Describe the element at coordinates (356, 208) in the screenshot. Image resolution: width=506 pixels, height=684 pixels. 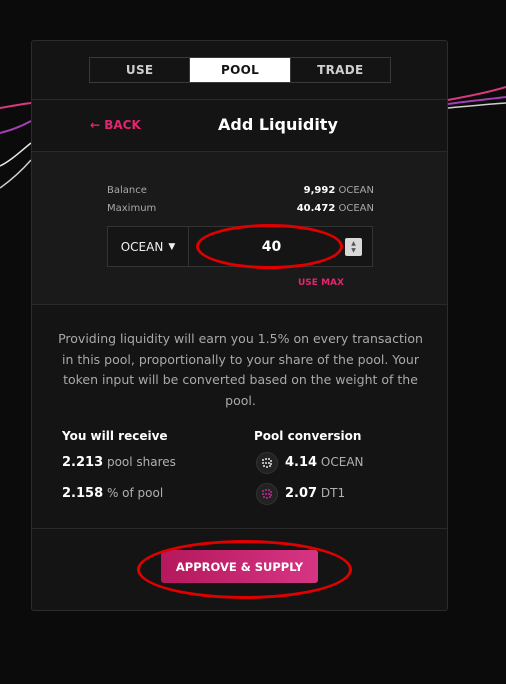
I see `maximum-unit: OCEAN` at that location.